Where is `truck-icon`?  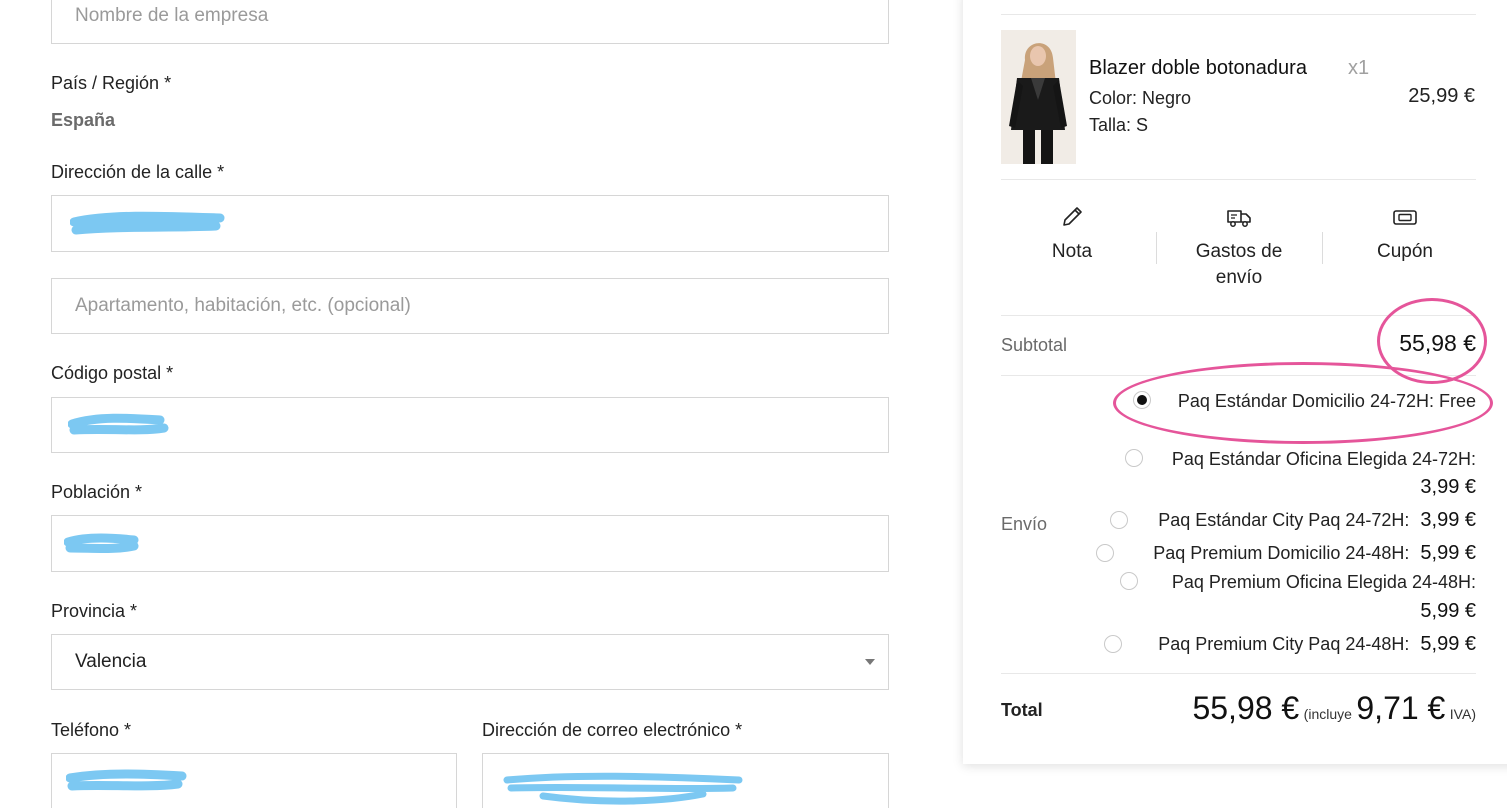 truck-icon is located at coordinates (1239, 218).